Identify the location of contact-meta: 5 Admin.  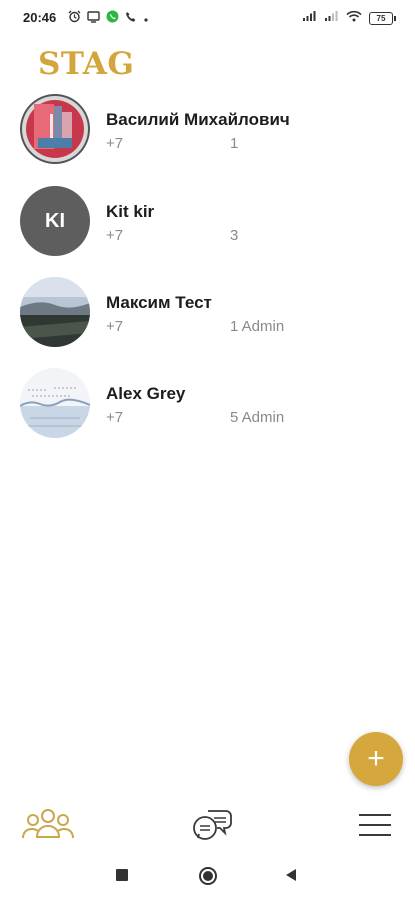
(257, 417).